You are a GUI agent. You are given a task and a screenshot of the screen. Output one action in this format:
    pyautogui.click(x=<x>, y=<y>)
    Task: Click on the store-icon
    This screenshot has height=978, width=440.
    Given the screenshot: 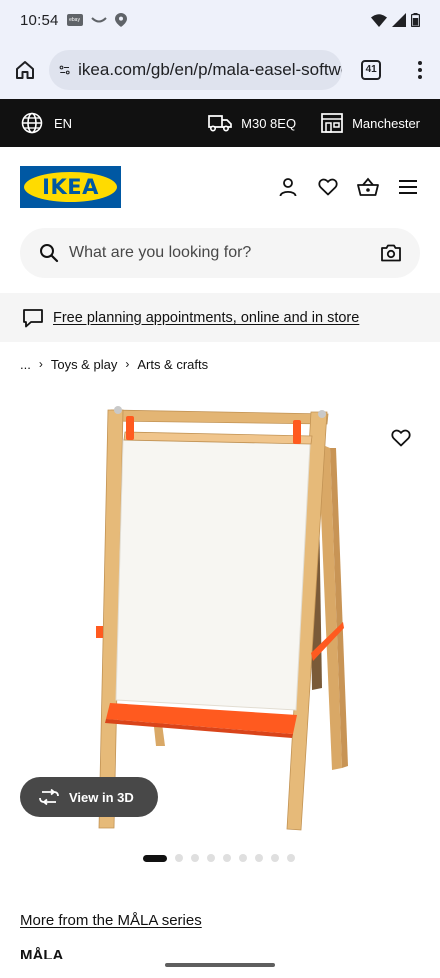 What is the action you would take?
    pyautogui.click(x=332, y=123)
    